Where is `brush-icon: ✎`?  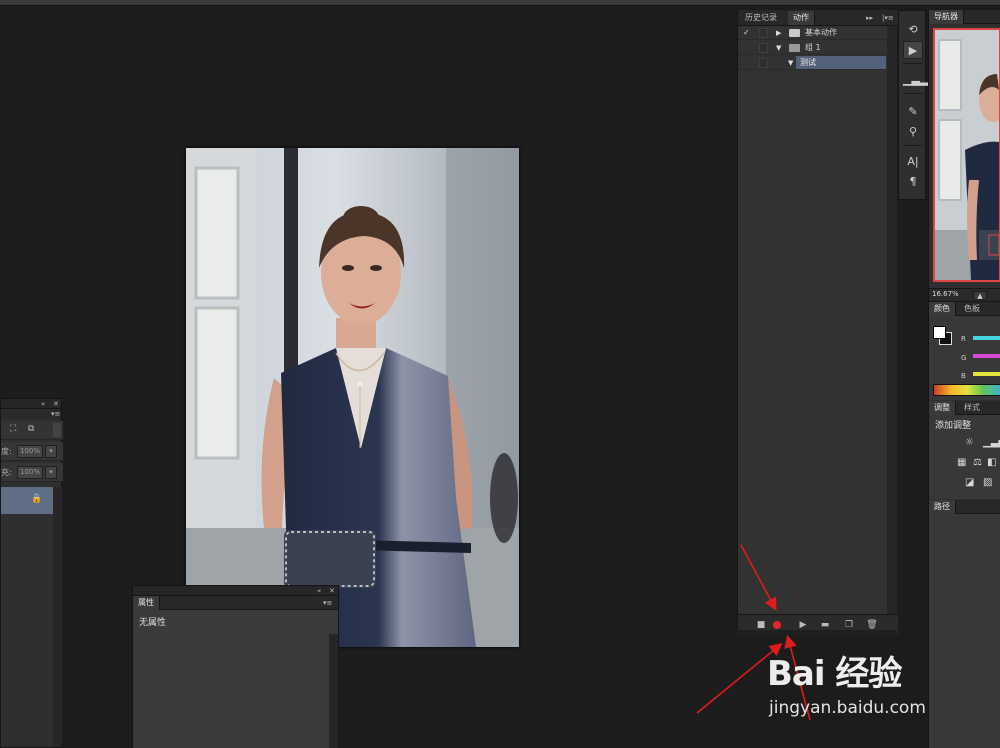 brush-icon: ✎ is located at coordinates (913, 112).